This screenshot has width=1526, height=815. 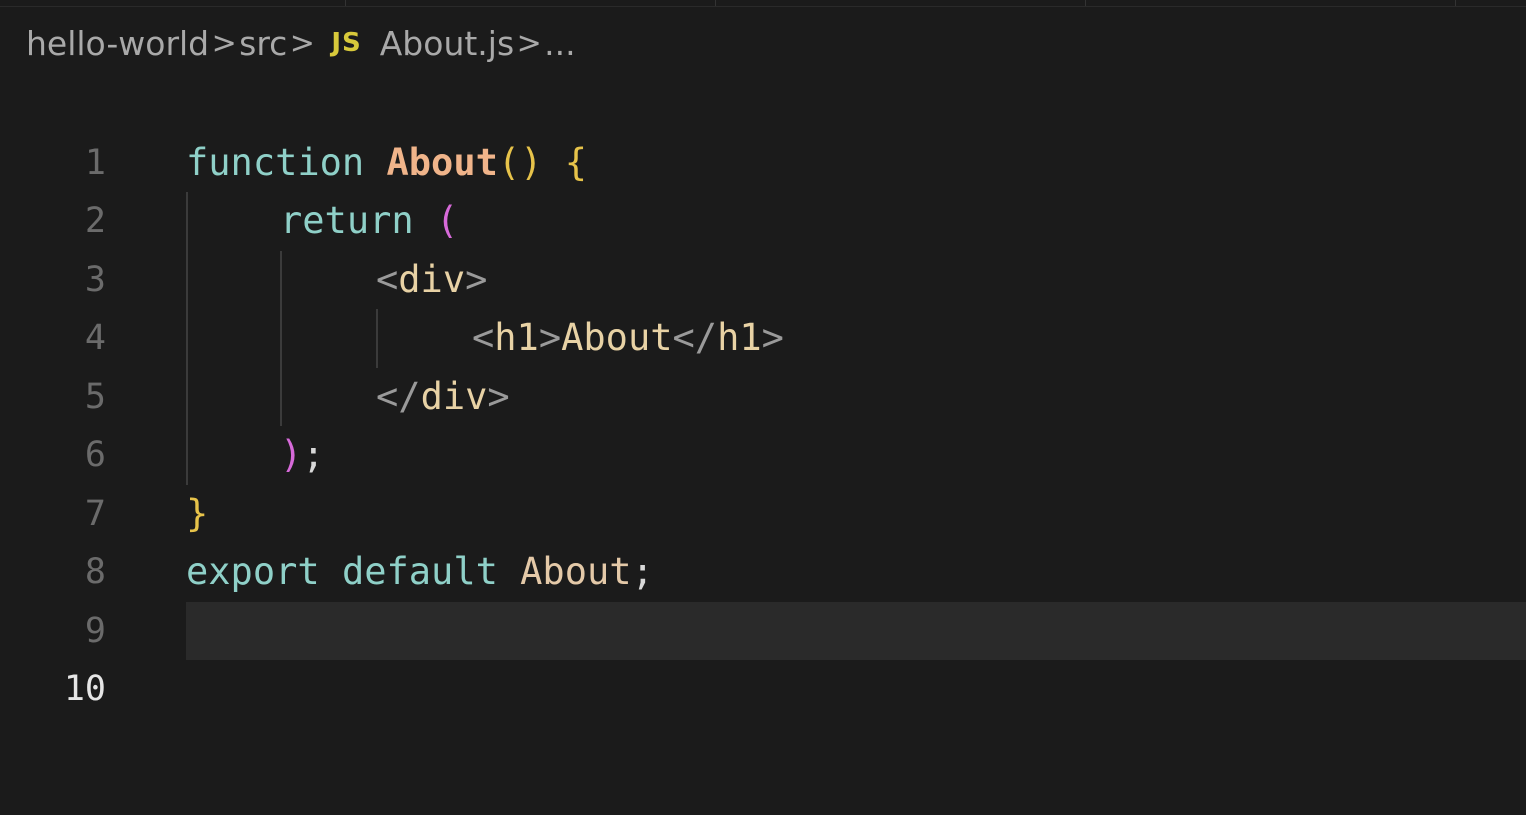 I want to click on code-line: 6 </div>, so click(x=763, y=421).